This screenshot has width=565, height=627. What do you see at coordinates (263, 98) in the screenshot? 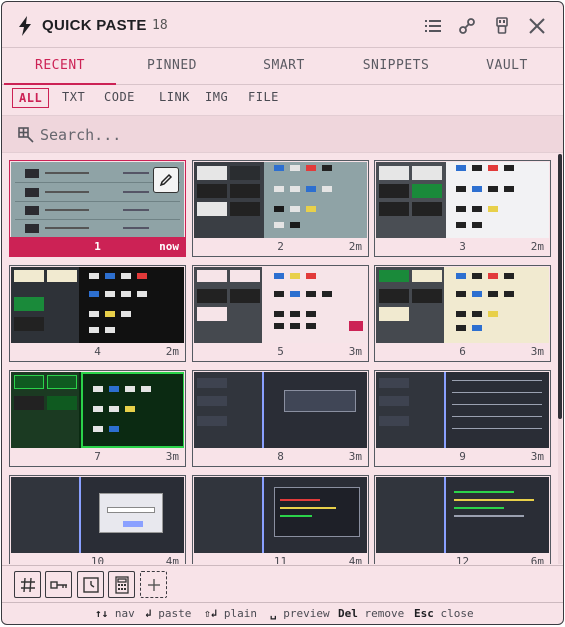
I see `filter-file: FILE` at bounding box center [263, 98].